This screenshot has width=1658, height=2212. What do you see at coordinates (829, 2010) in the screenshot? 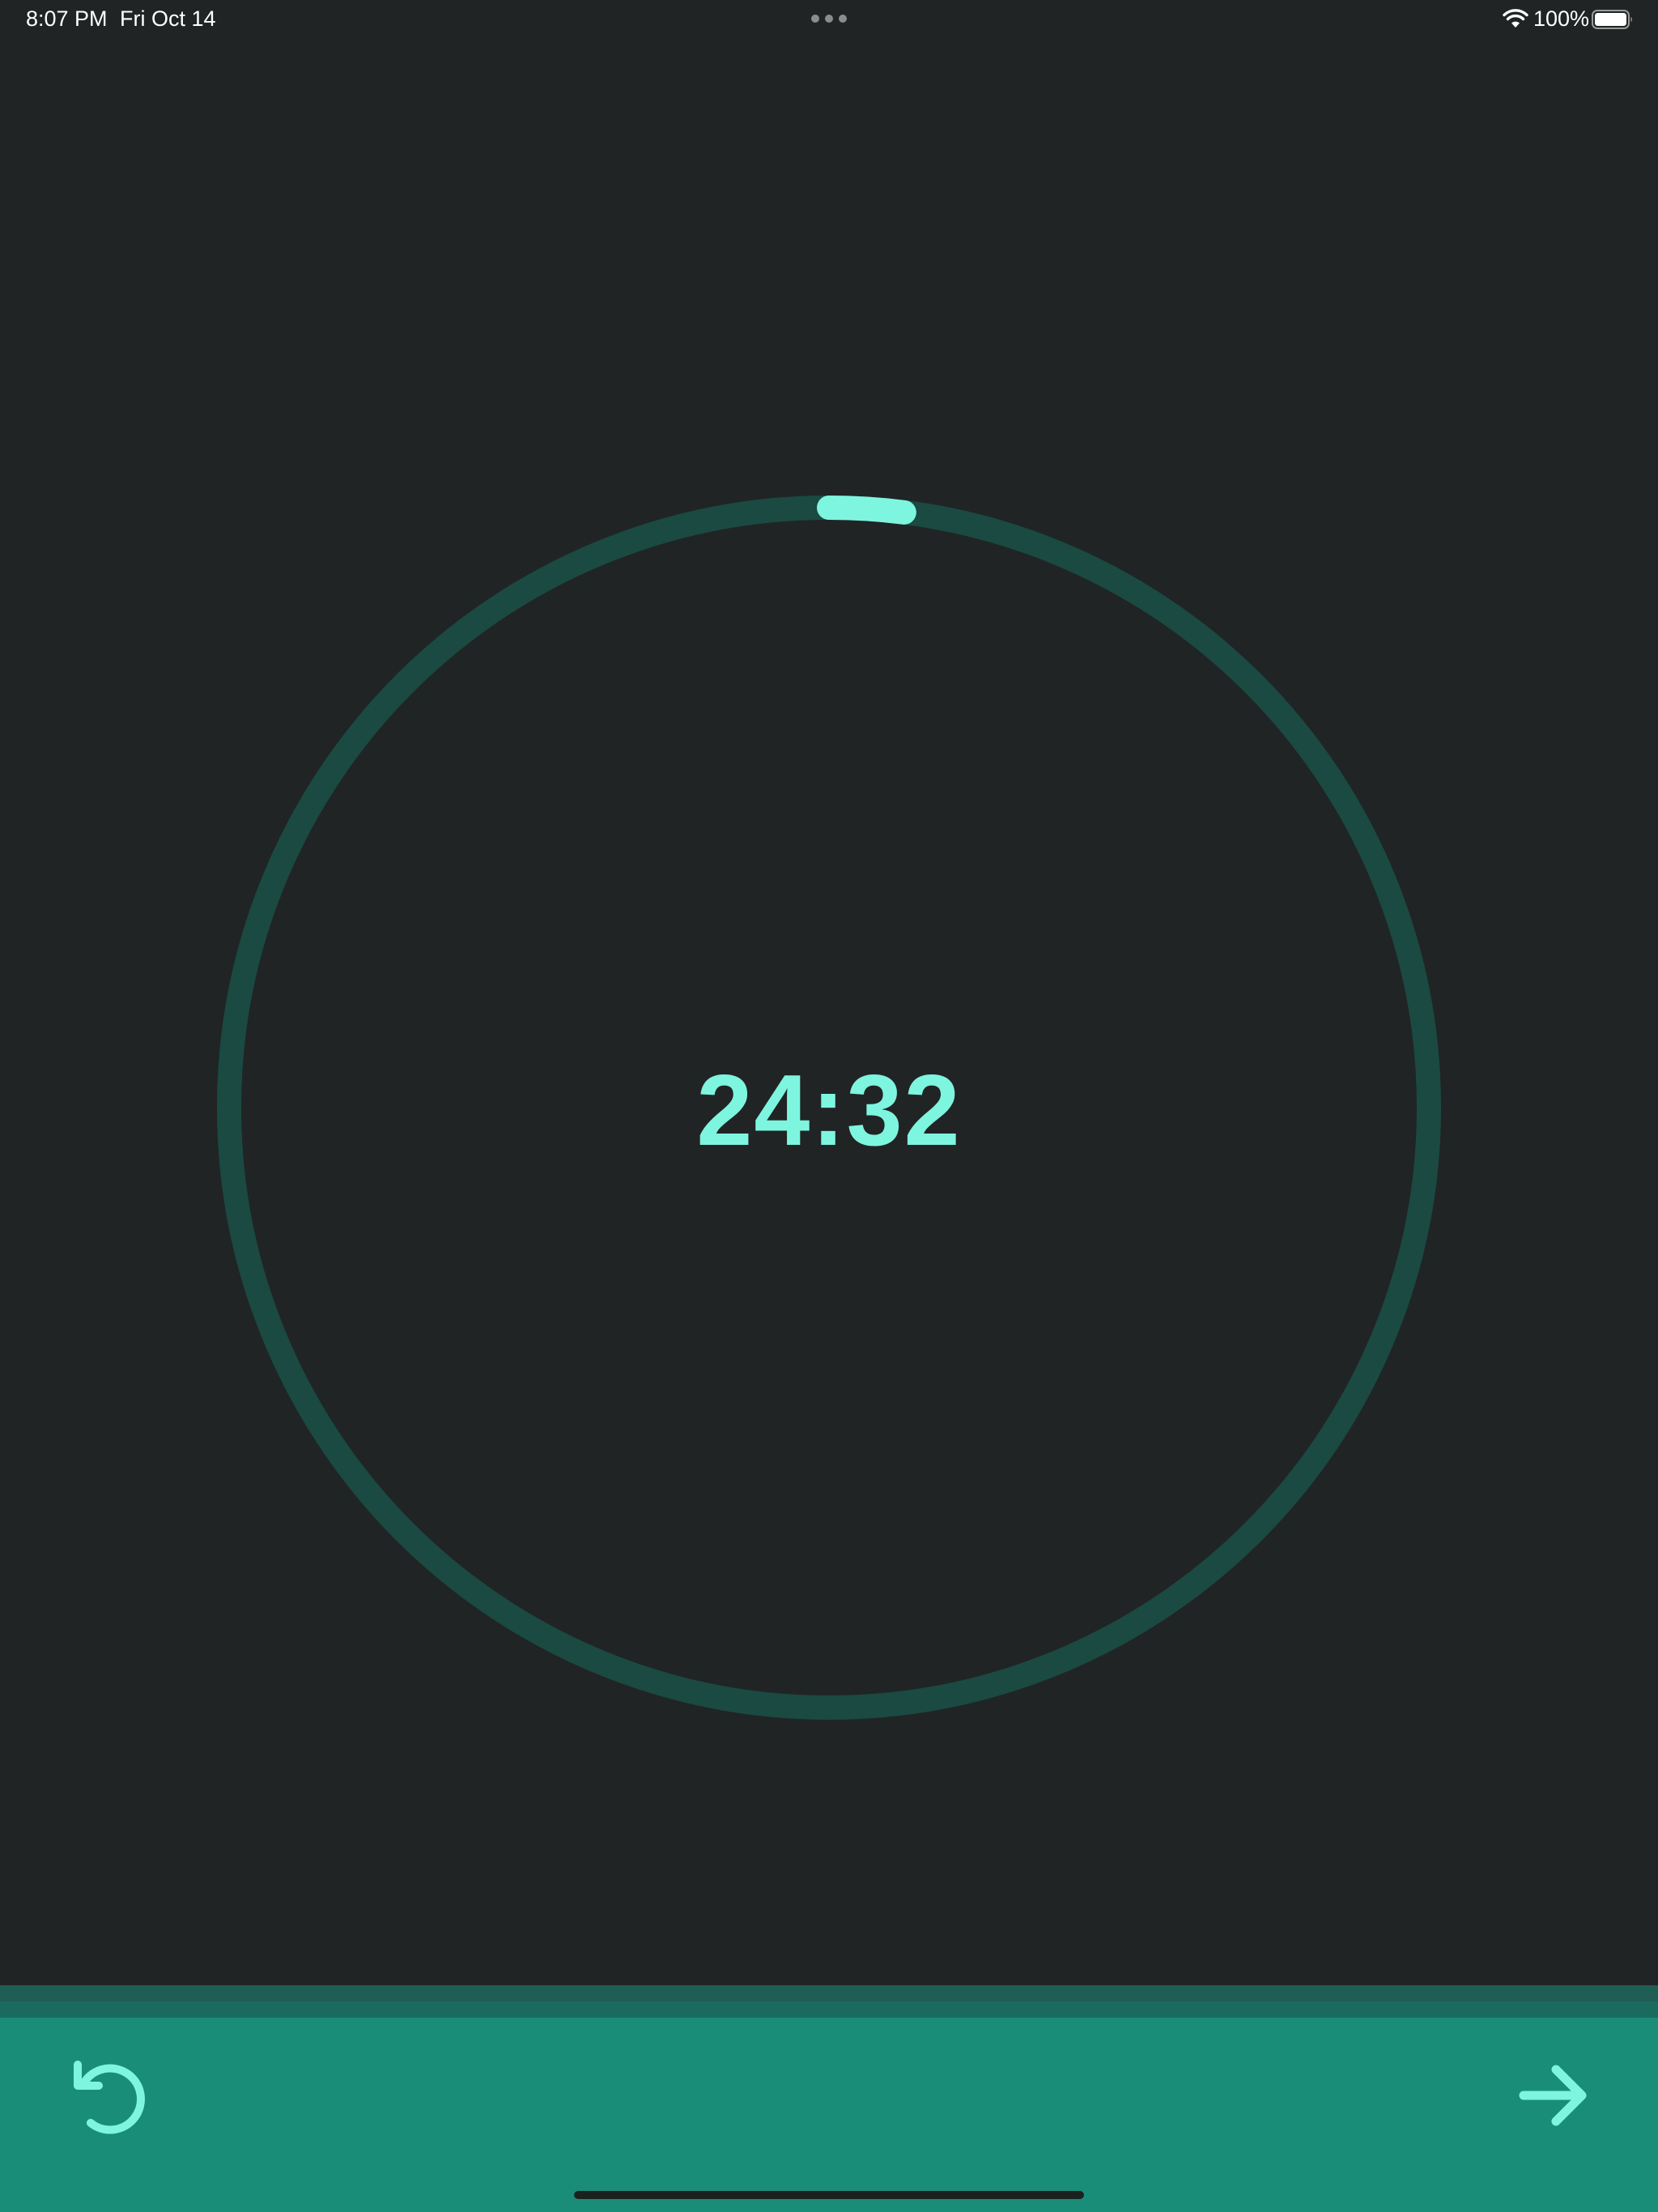
I see `bottom-divider-secondary` at bounding box center [829, 2010].